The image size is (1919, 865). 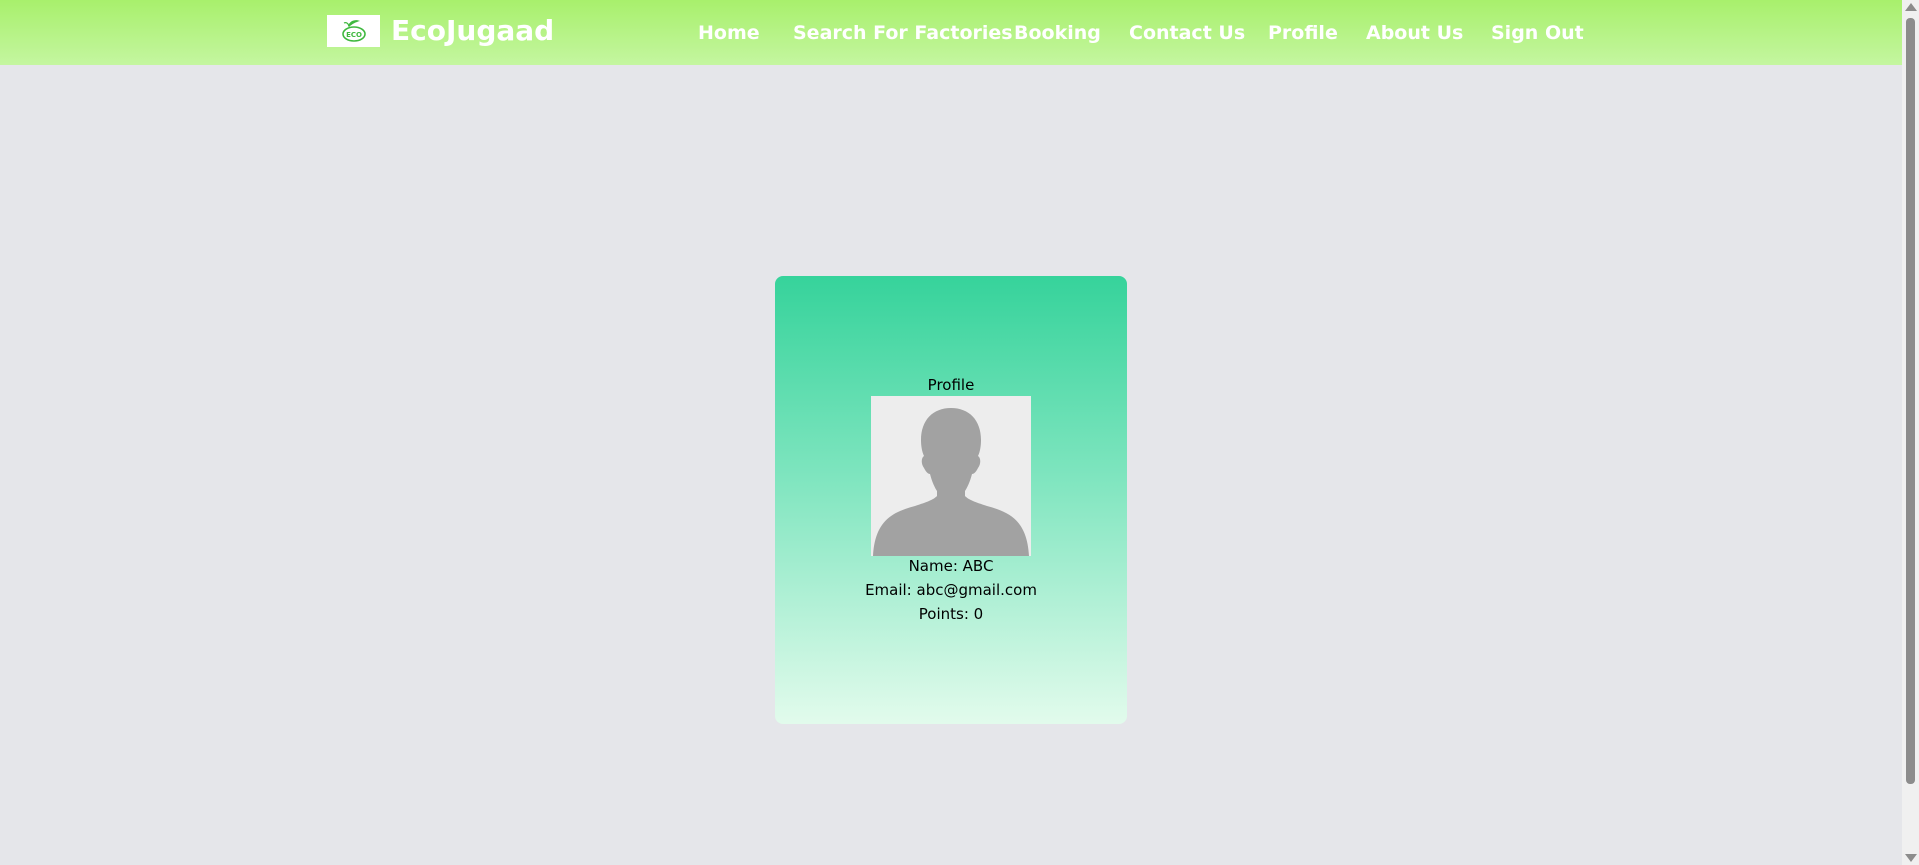 I want to click on profile-points: Points: 0, so click(x=951, y=614).